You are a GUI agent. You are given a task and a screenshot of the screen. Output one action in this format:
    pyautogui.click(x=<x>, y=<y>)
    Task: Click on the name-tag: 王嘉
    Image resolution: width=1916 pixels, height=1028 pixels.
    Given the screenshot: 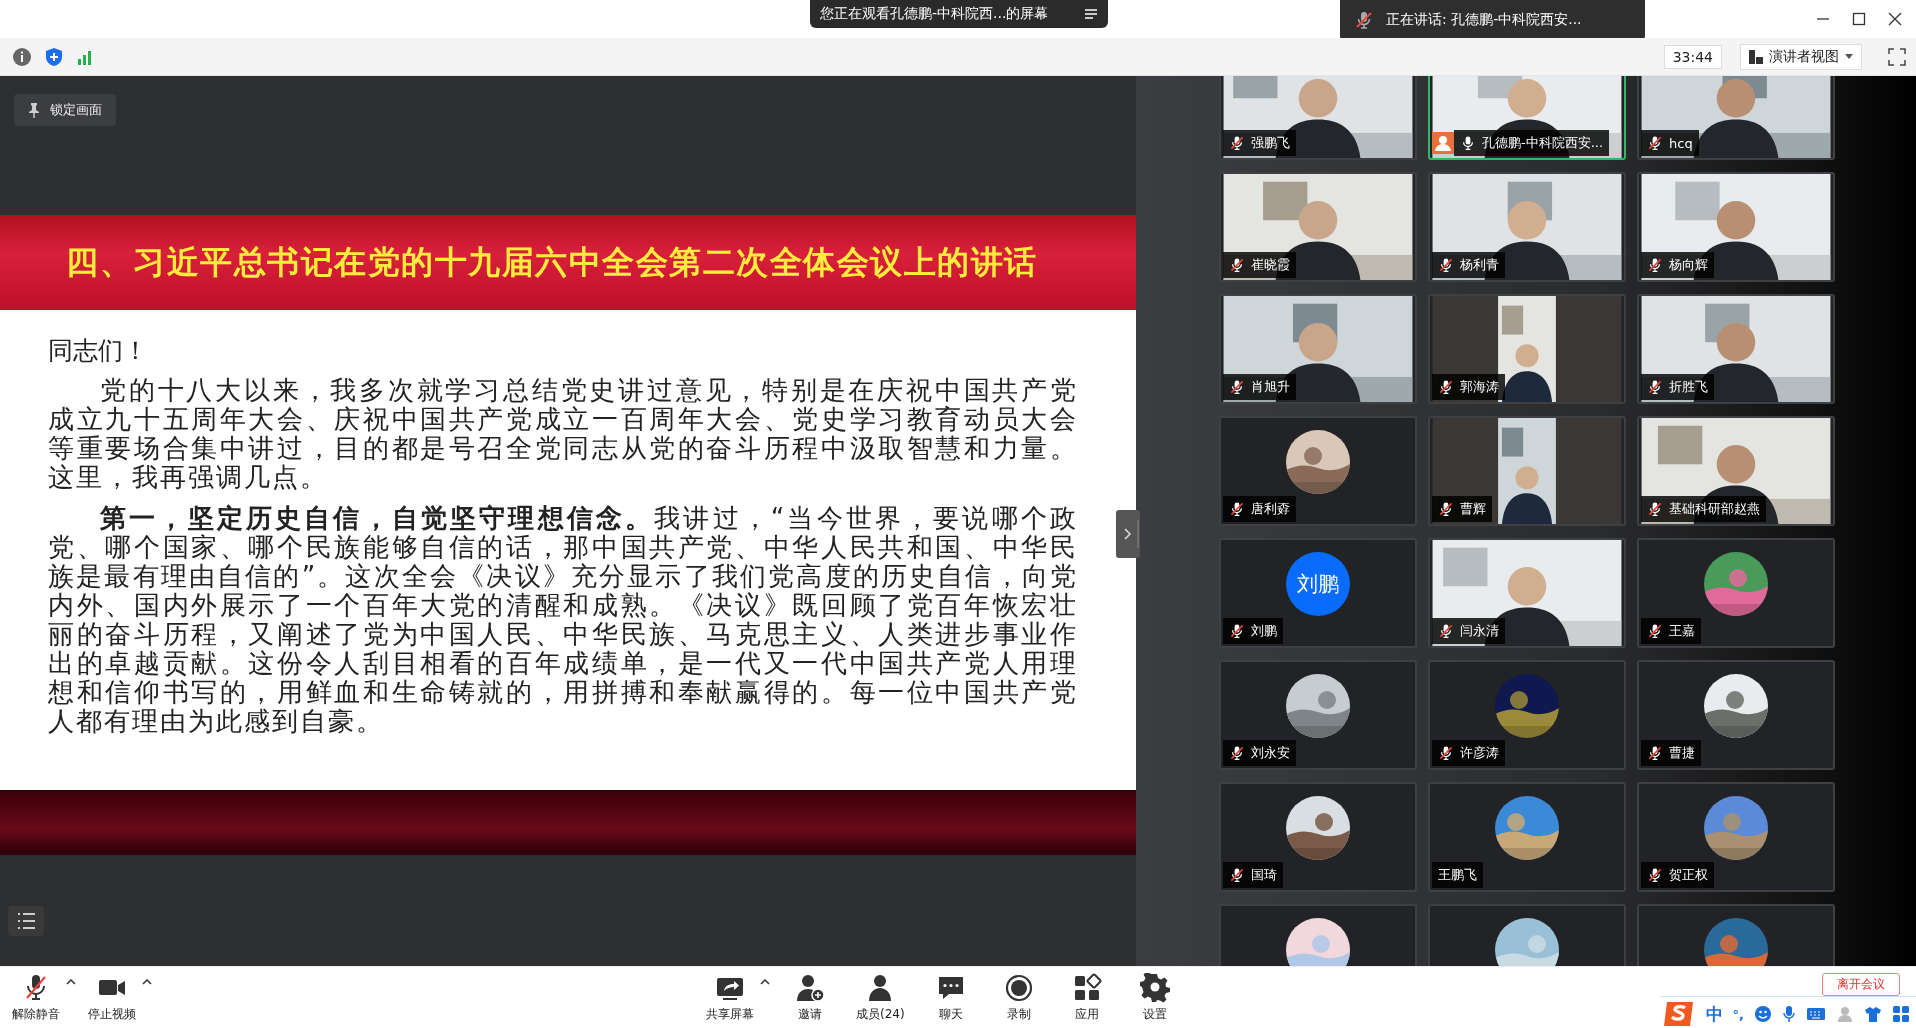 What is the action you would take?
    pyautogui.click(x=1671, y=631)
    